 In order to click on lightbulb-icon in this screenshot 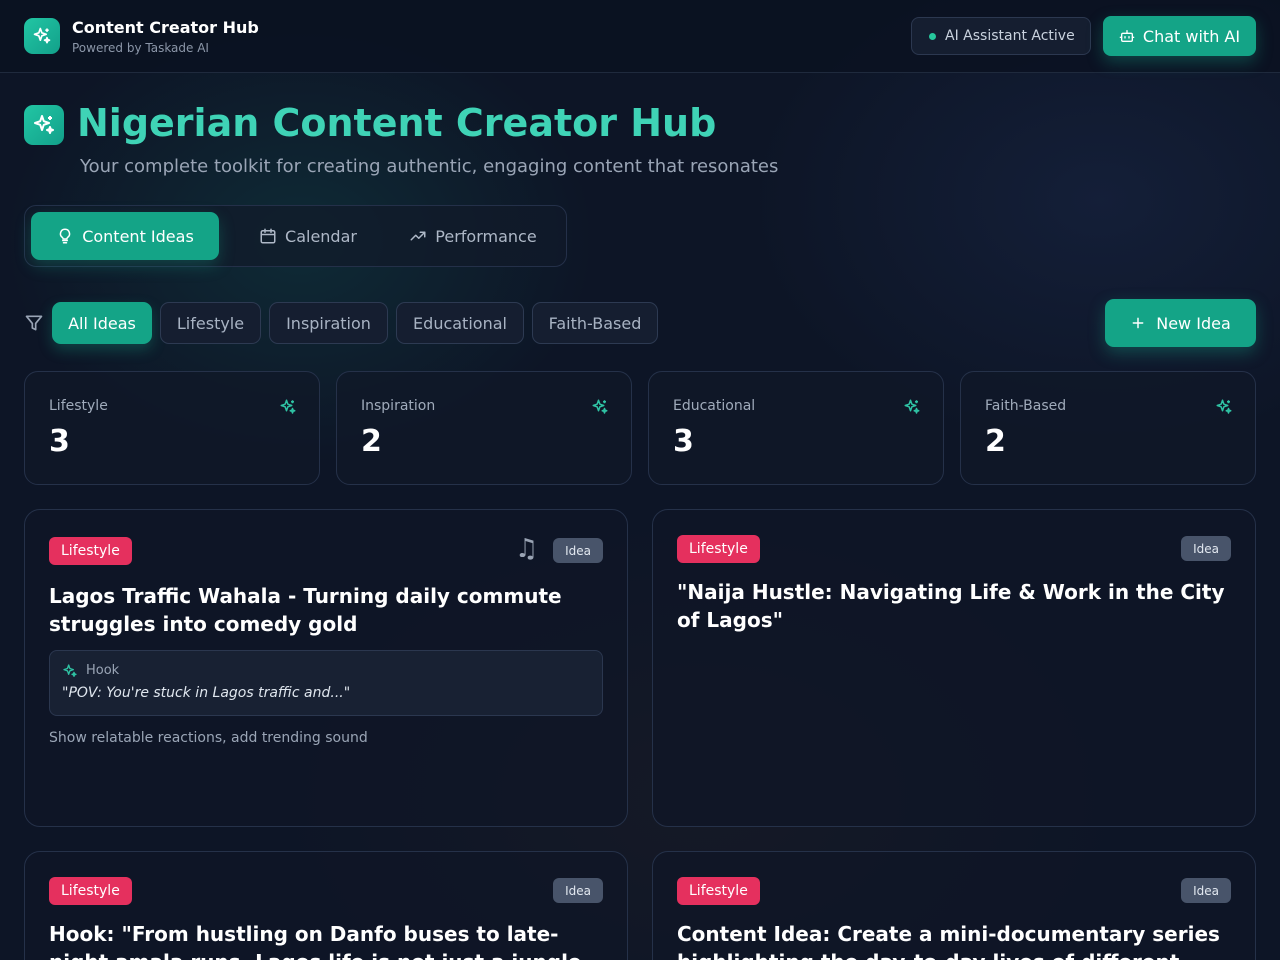, I will do `click(65, 236)`.